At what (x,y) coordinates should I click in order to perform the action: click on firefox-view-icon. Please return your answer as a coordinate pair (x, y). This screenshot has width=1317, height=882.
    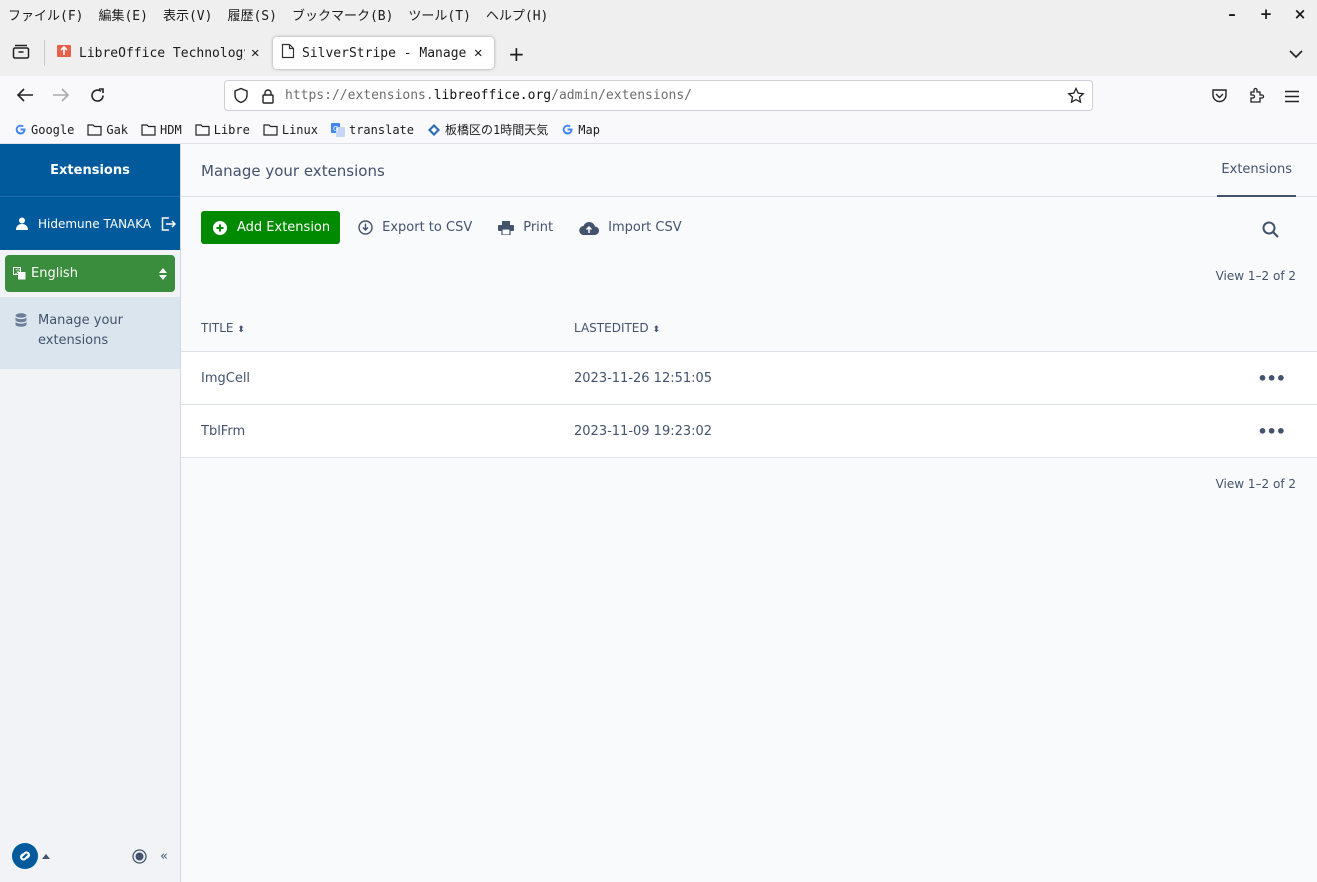
    Looking at the image, I should click on (21, 53).